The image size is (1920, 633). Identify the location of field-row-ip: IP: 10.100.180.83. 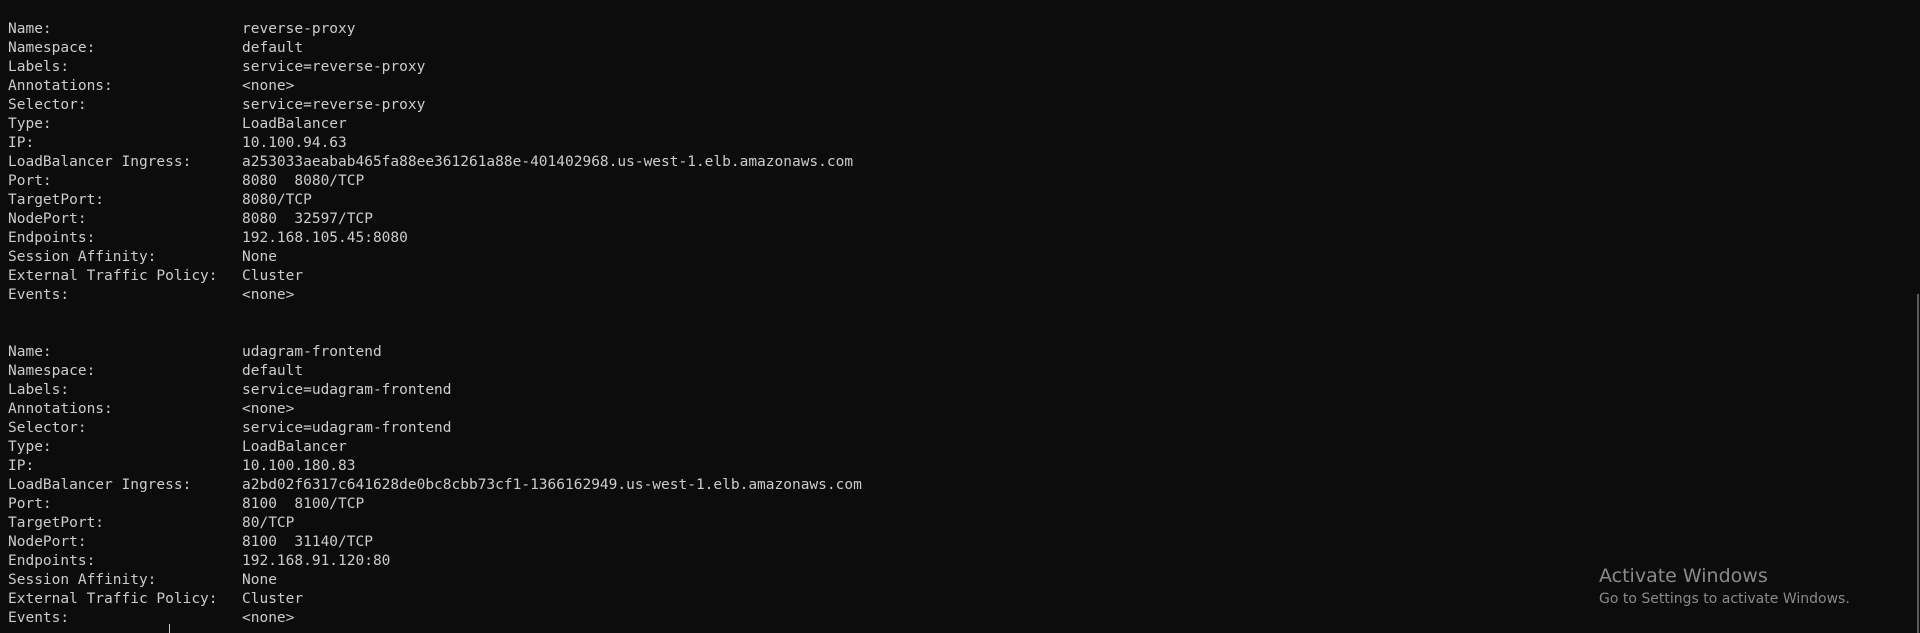
(435, 466).